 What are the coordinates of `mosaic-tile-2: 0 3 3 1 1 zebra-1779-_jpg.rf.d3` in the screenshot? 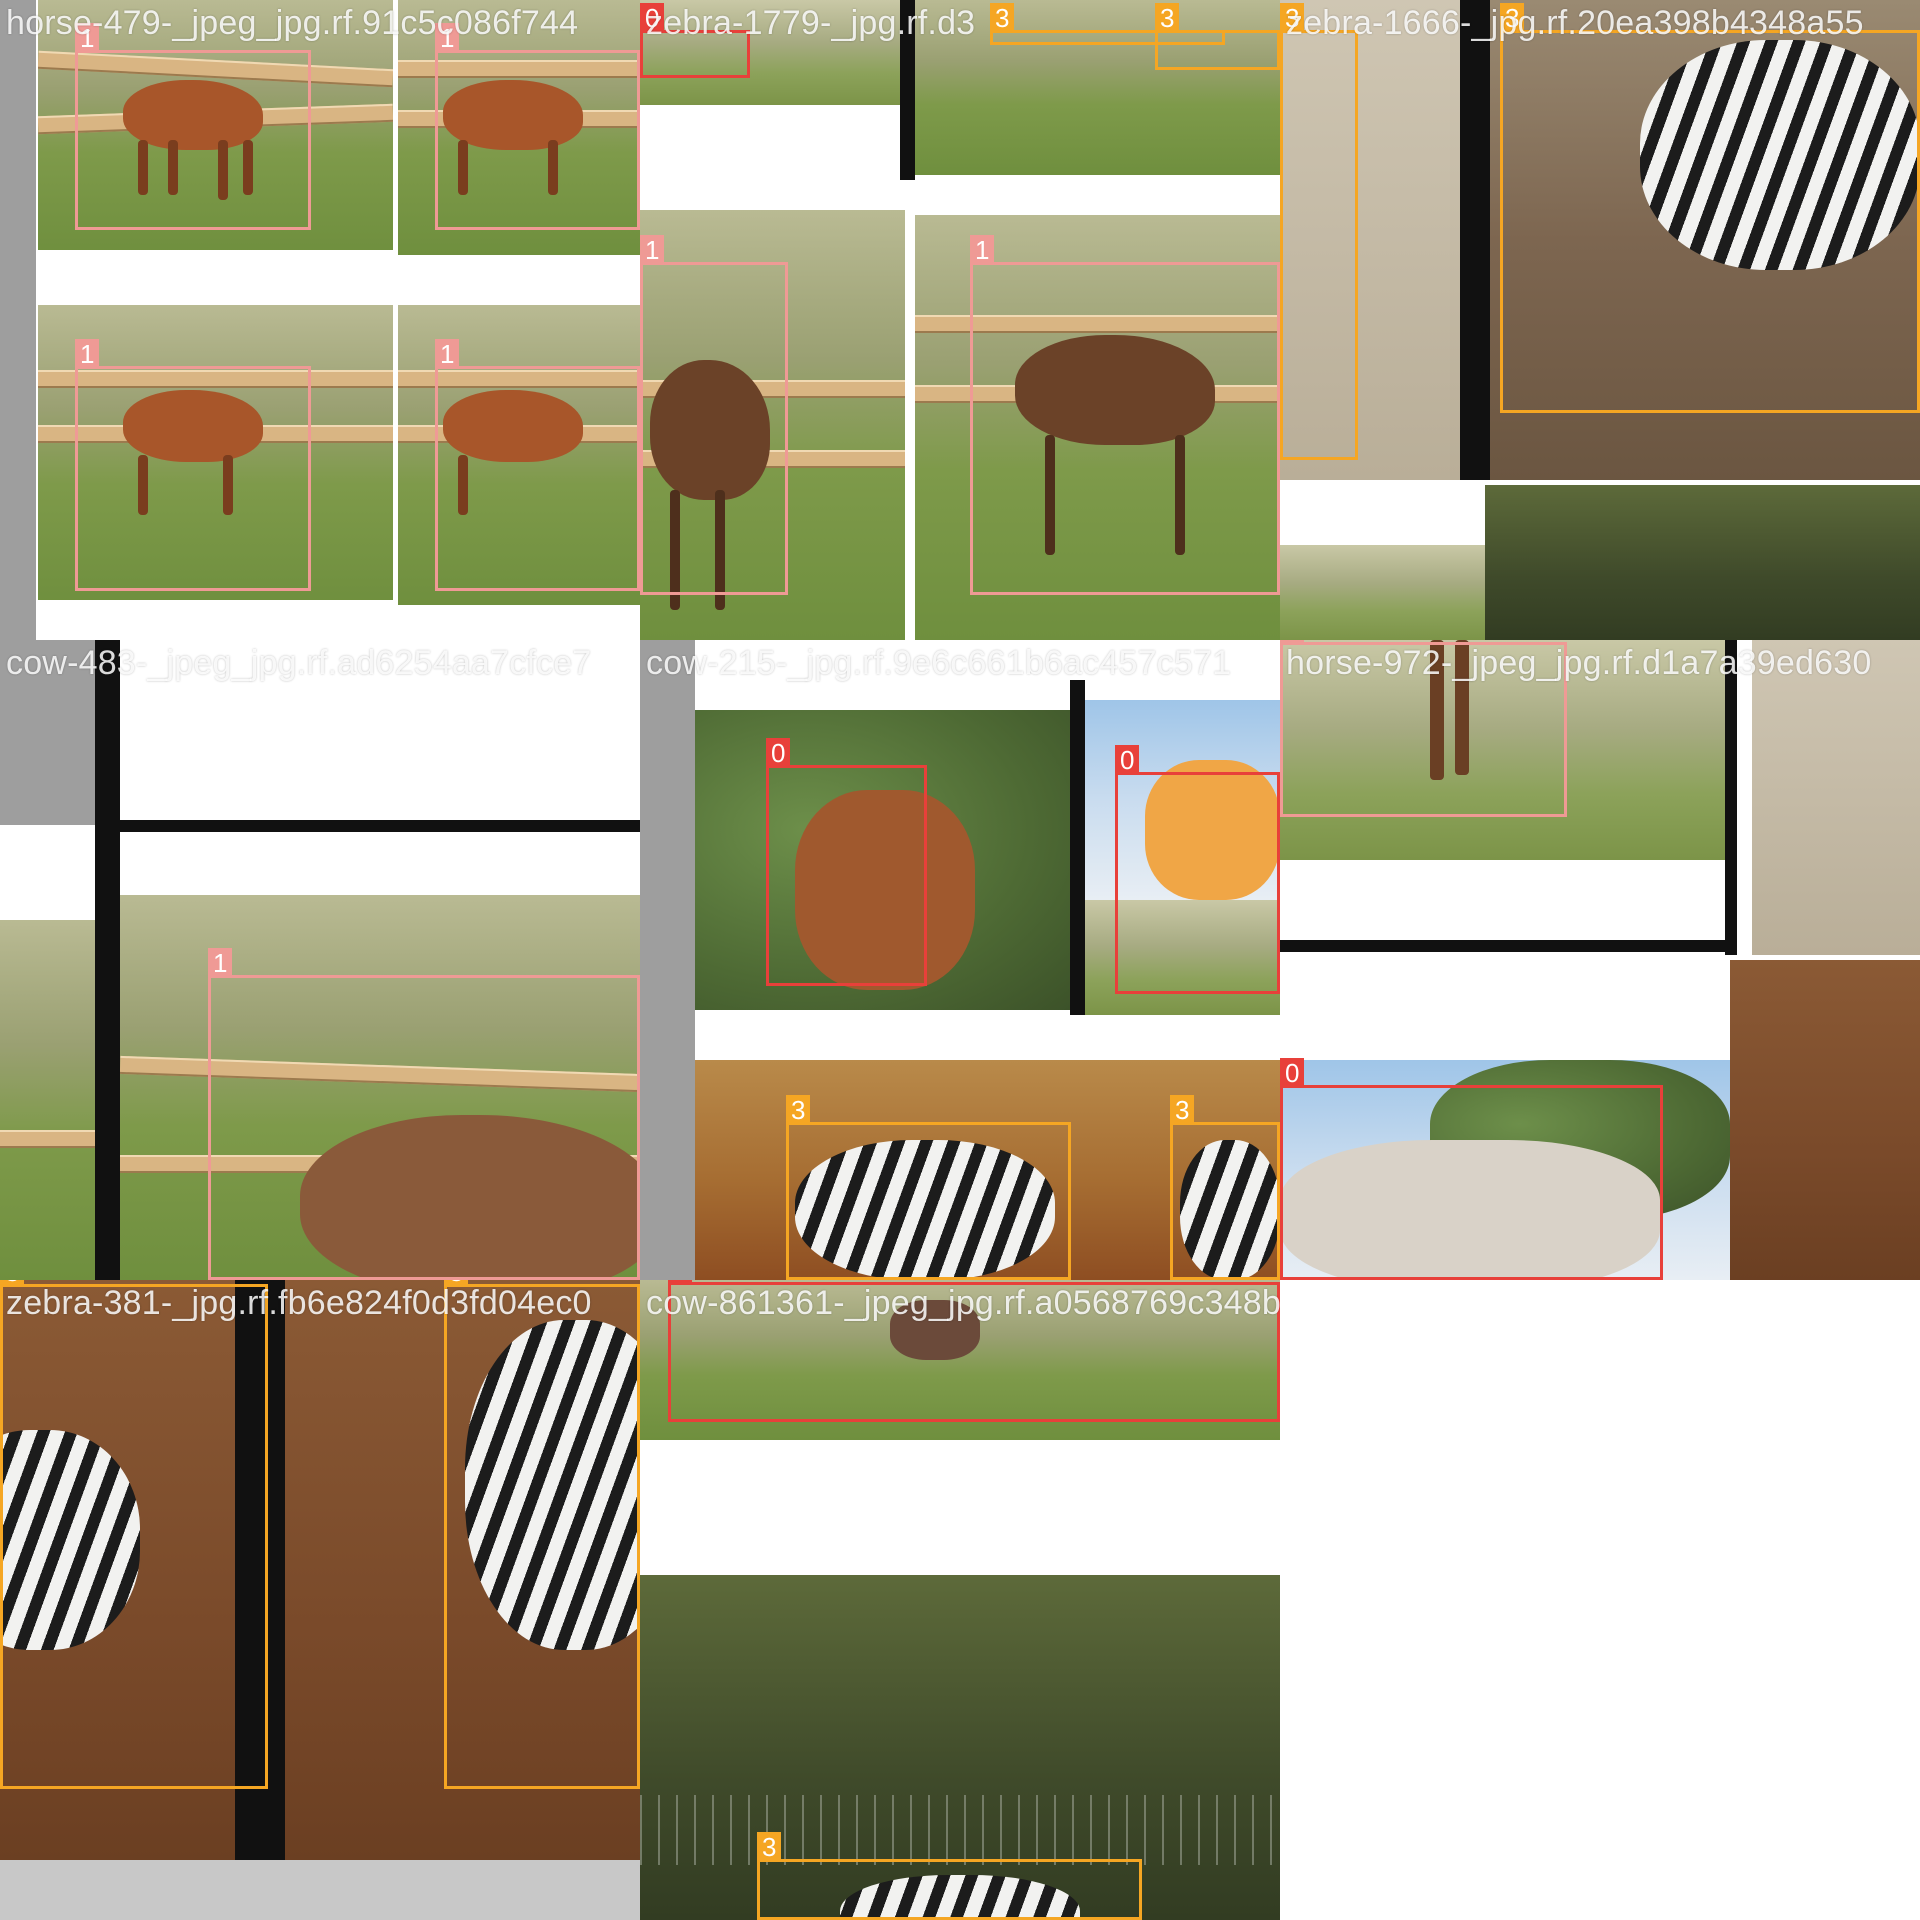 It's located at (960, 320).